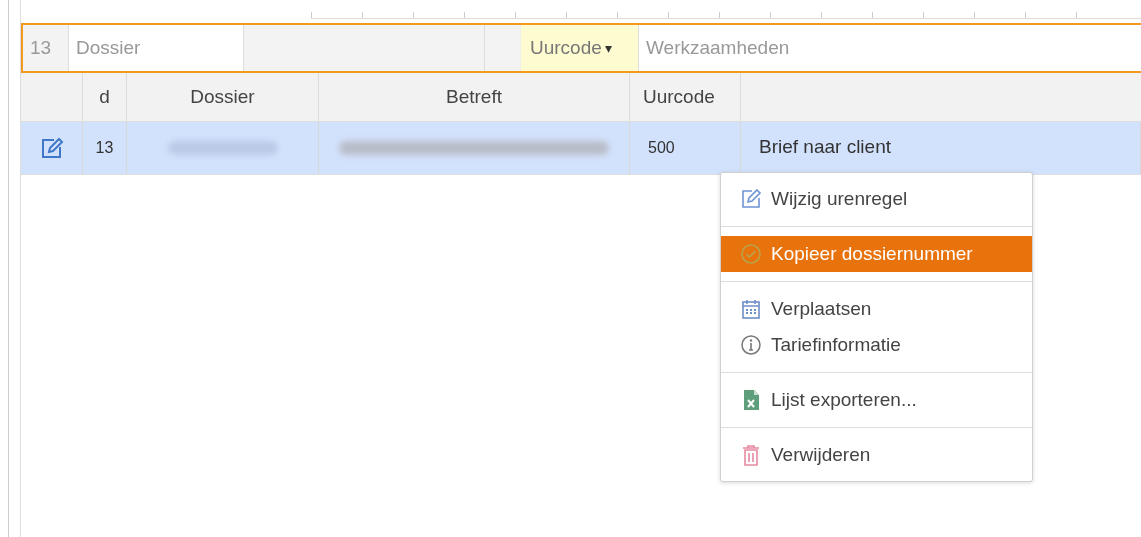 The width and height of the screenshot is (1141, 537). What do you see at coordinates (876, 345) in the screenshot?
I see `menu-item: Tariefinformatie` at bounding box center [876, 345].